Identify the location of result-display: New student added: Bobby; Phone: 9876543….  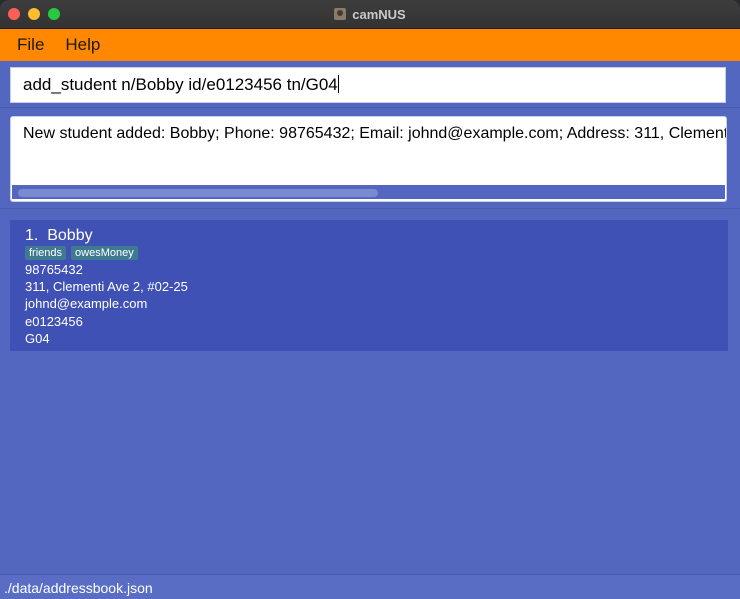
(368, 159).